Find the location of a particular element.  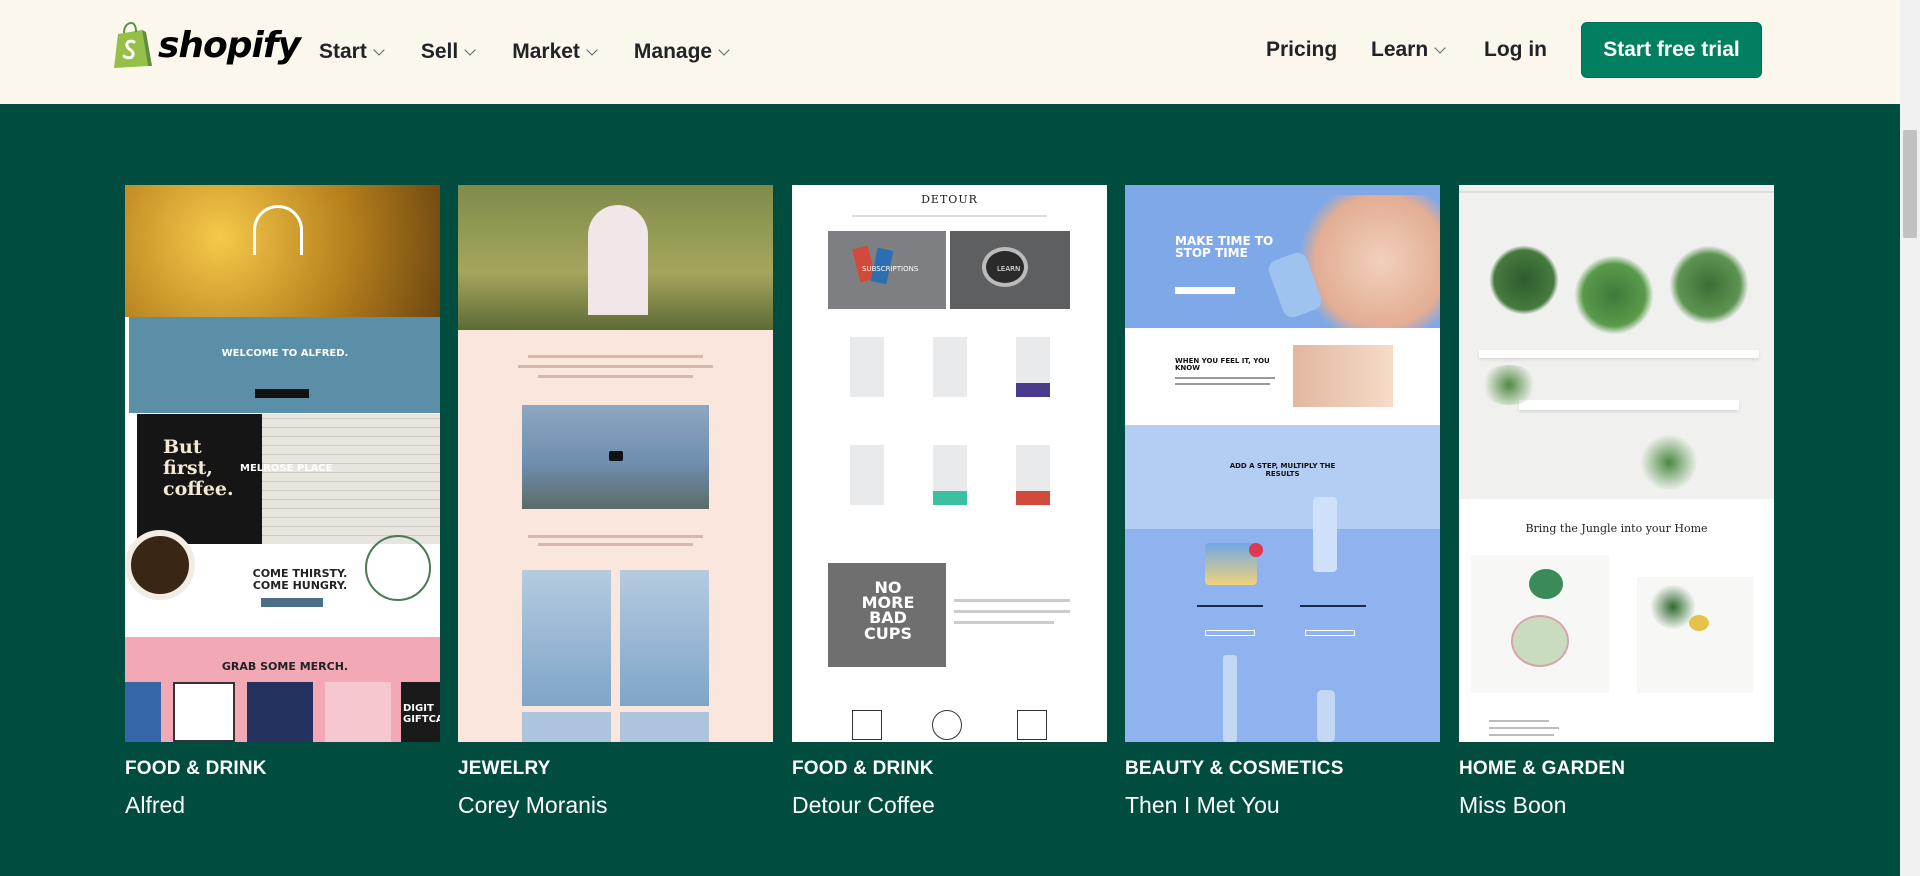

nav-manage-label: Manage is located at coordinates (673, 51).